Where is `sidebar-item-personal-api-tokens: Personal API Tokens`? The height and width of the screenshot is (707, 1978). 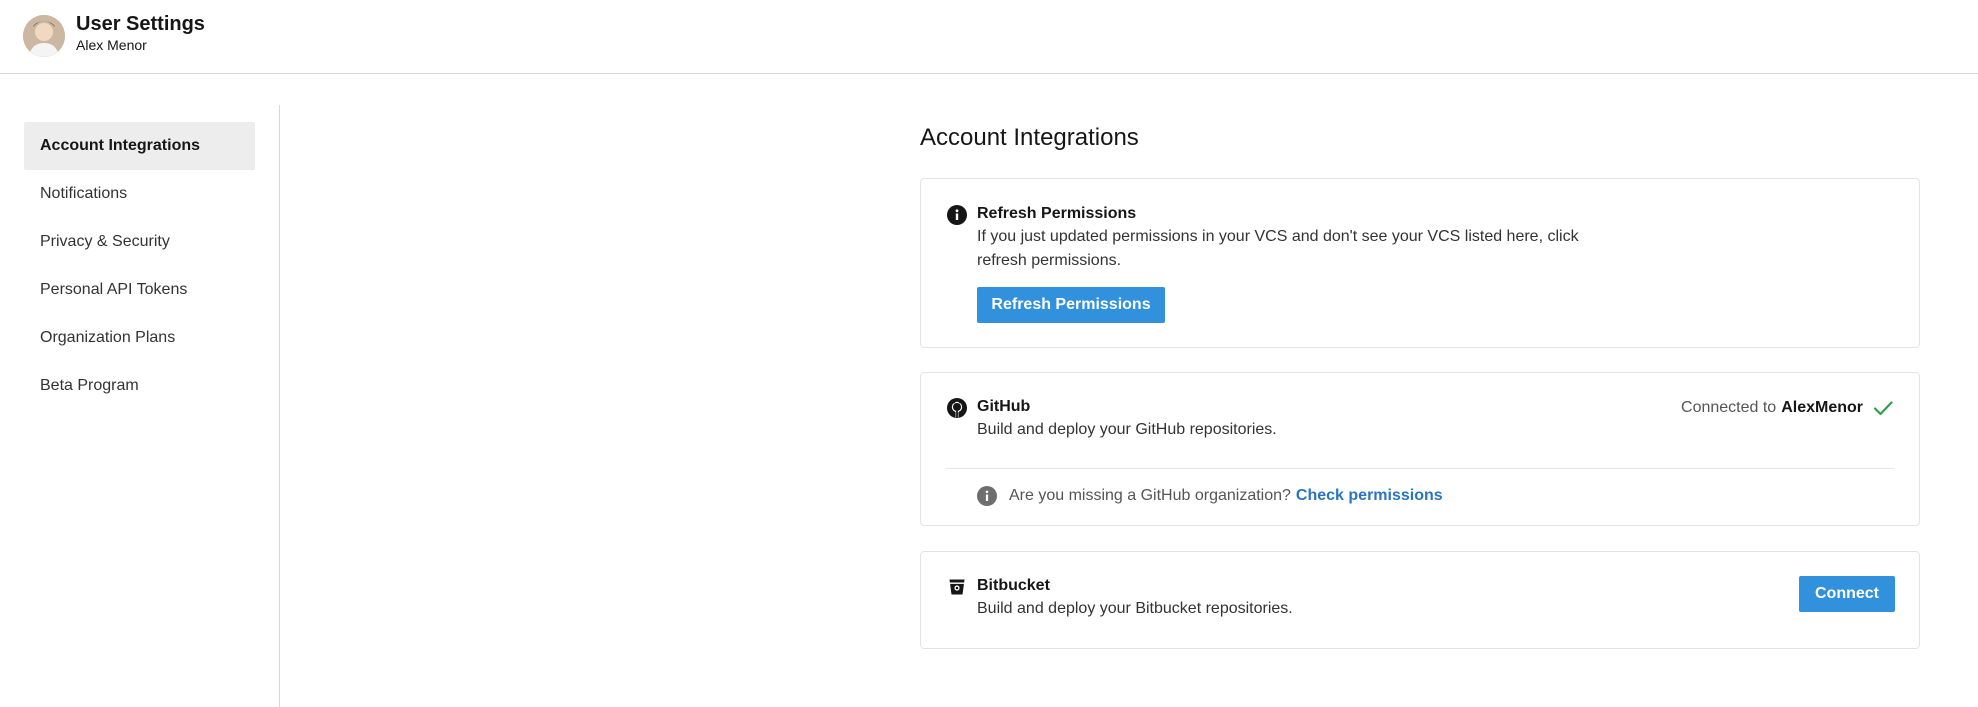
sidebar-item-personal-api-tokens: Personal API Tokens is located at coordinates (139, 290).